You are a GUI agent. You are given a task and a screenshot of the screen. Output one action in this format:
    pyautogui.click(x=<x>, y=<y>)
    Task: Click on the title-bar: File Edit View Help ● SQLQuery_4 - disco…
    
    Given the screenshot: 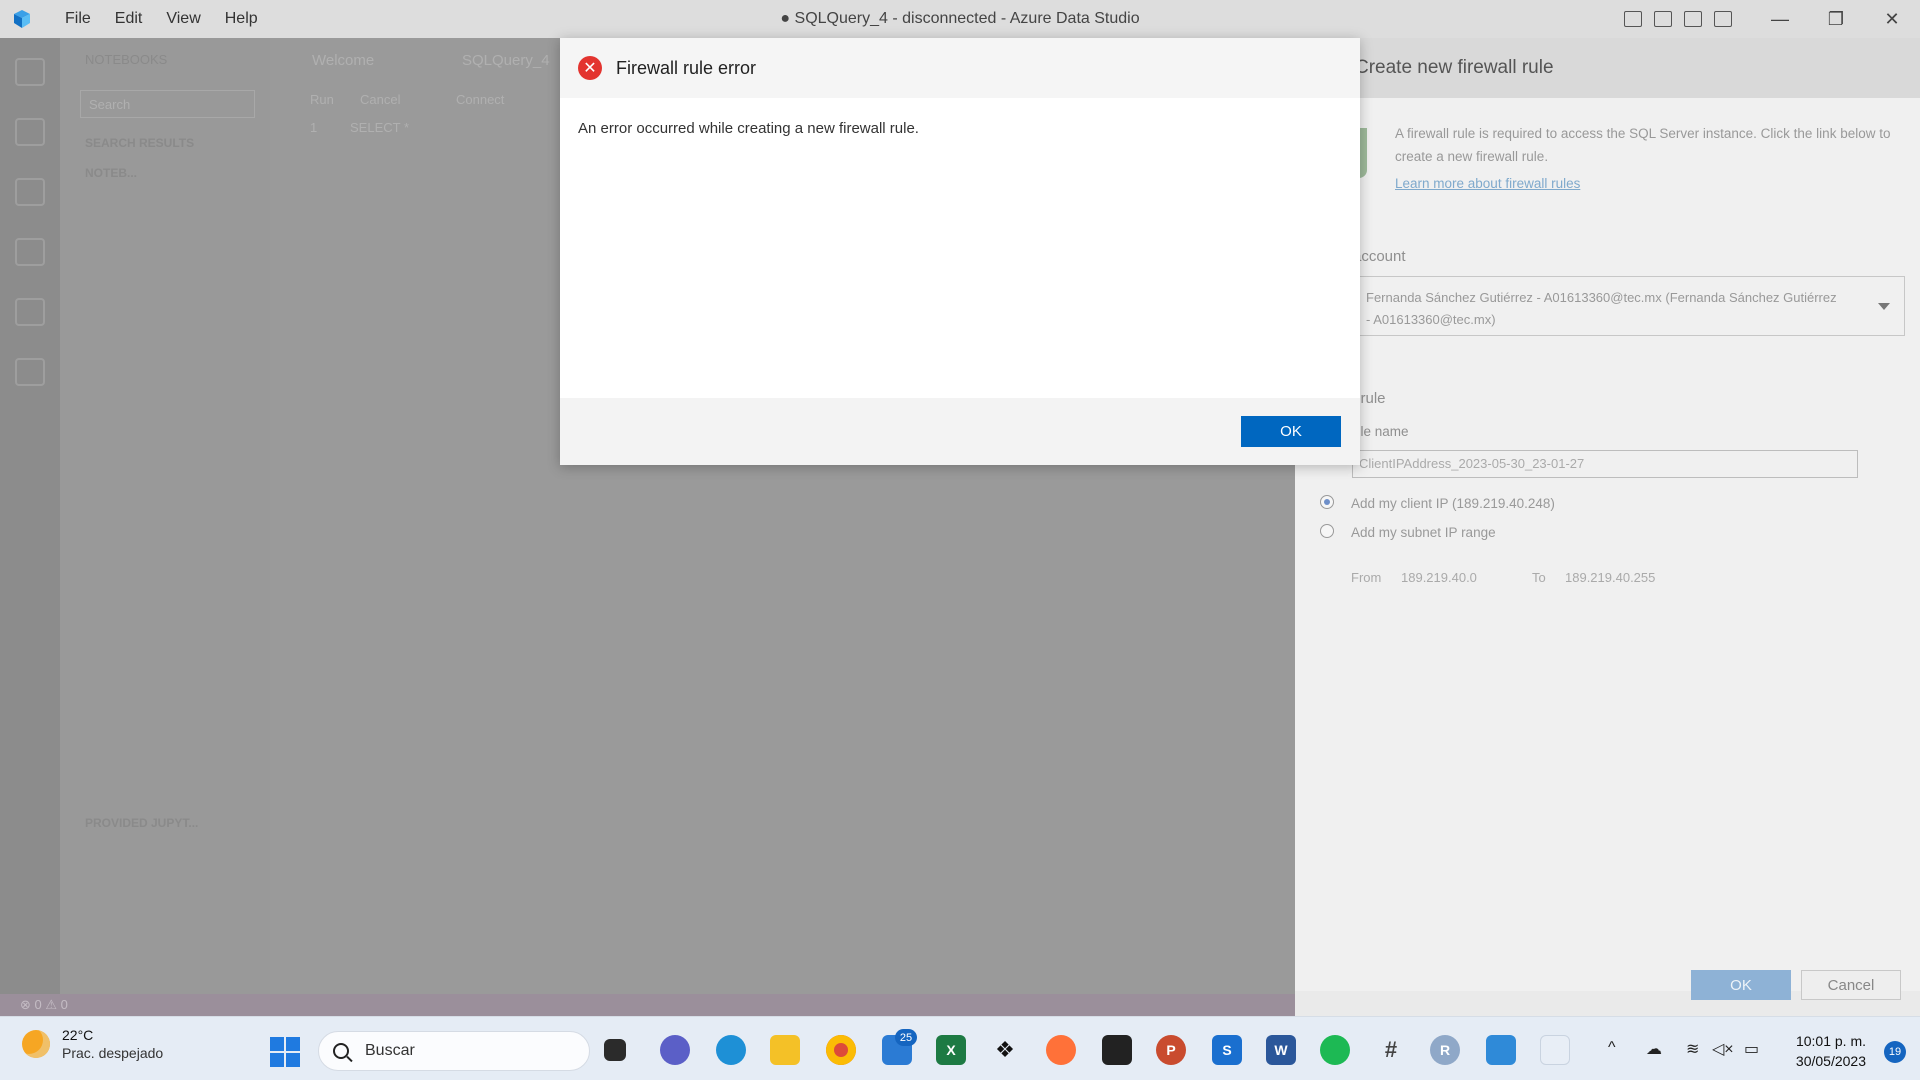 What is the action you would take?
    pyautogui.click(x=960, y=19)
    